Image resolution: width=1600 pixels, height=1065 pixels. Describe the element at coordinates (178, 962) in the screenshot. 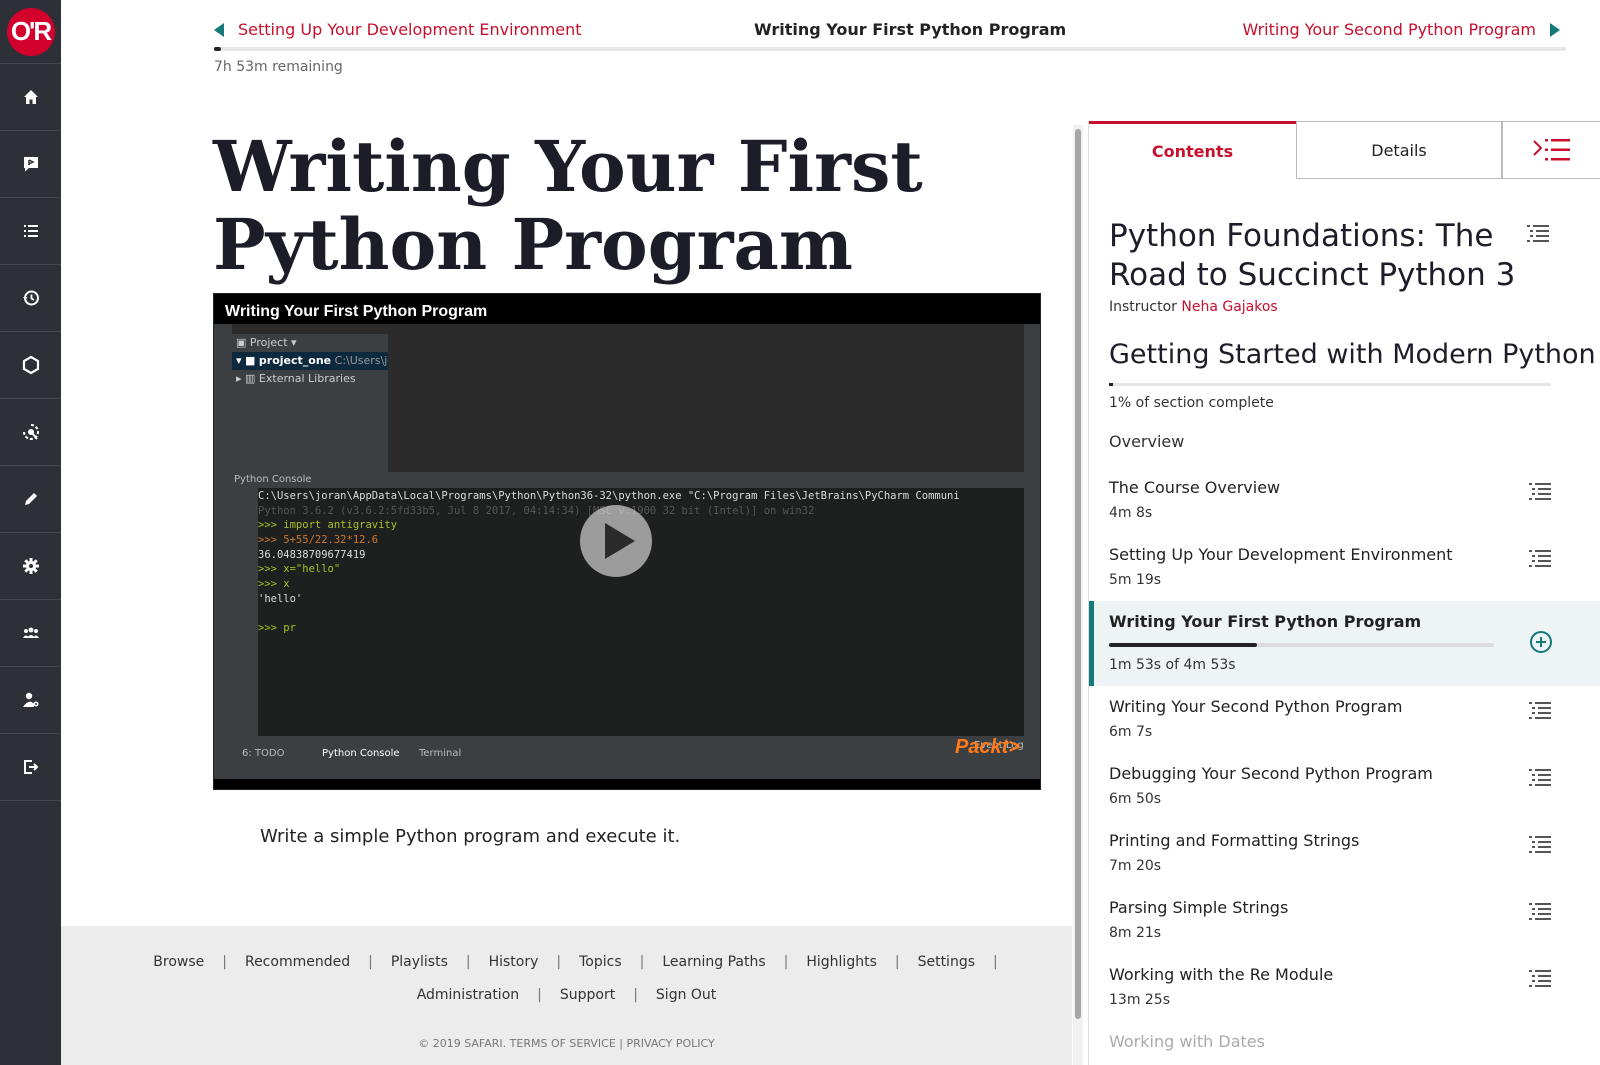

I see `footer-link-browse: Browse` at that location.